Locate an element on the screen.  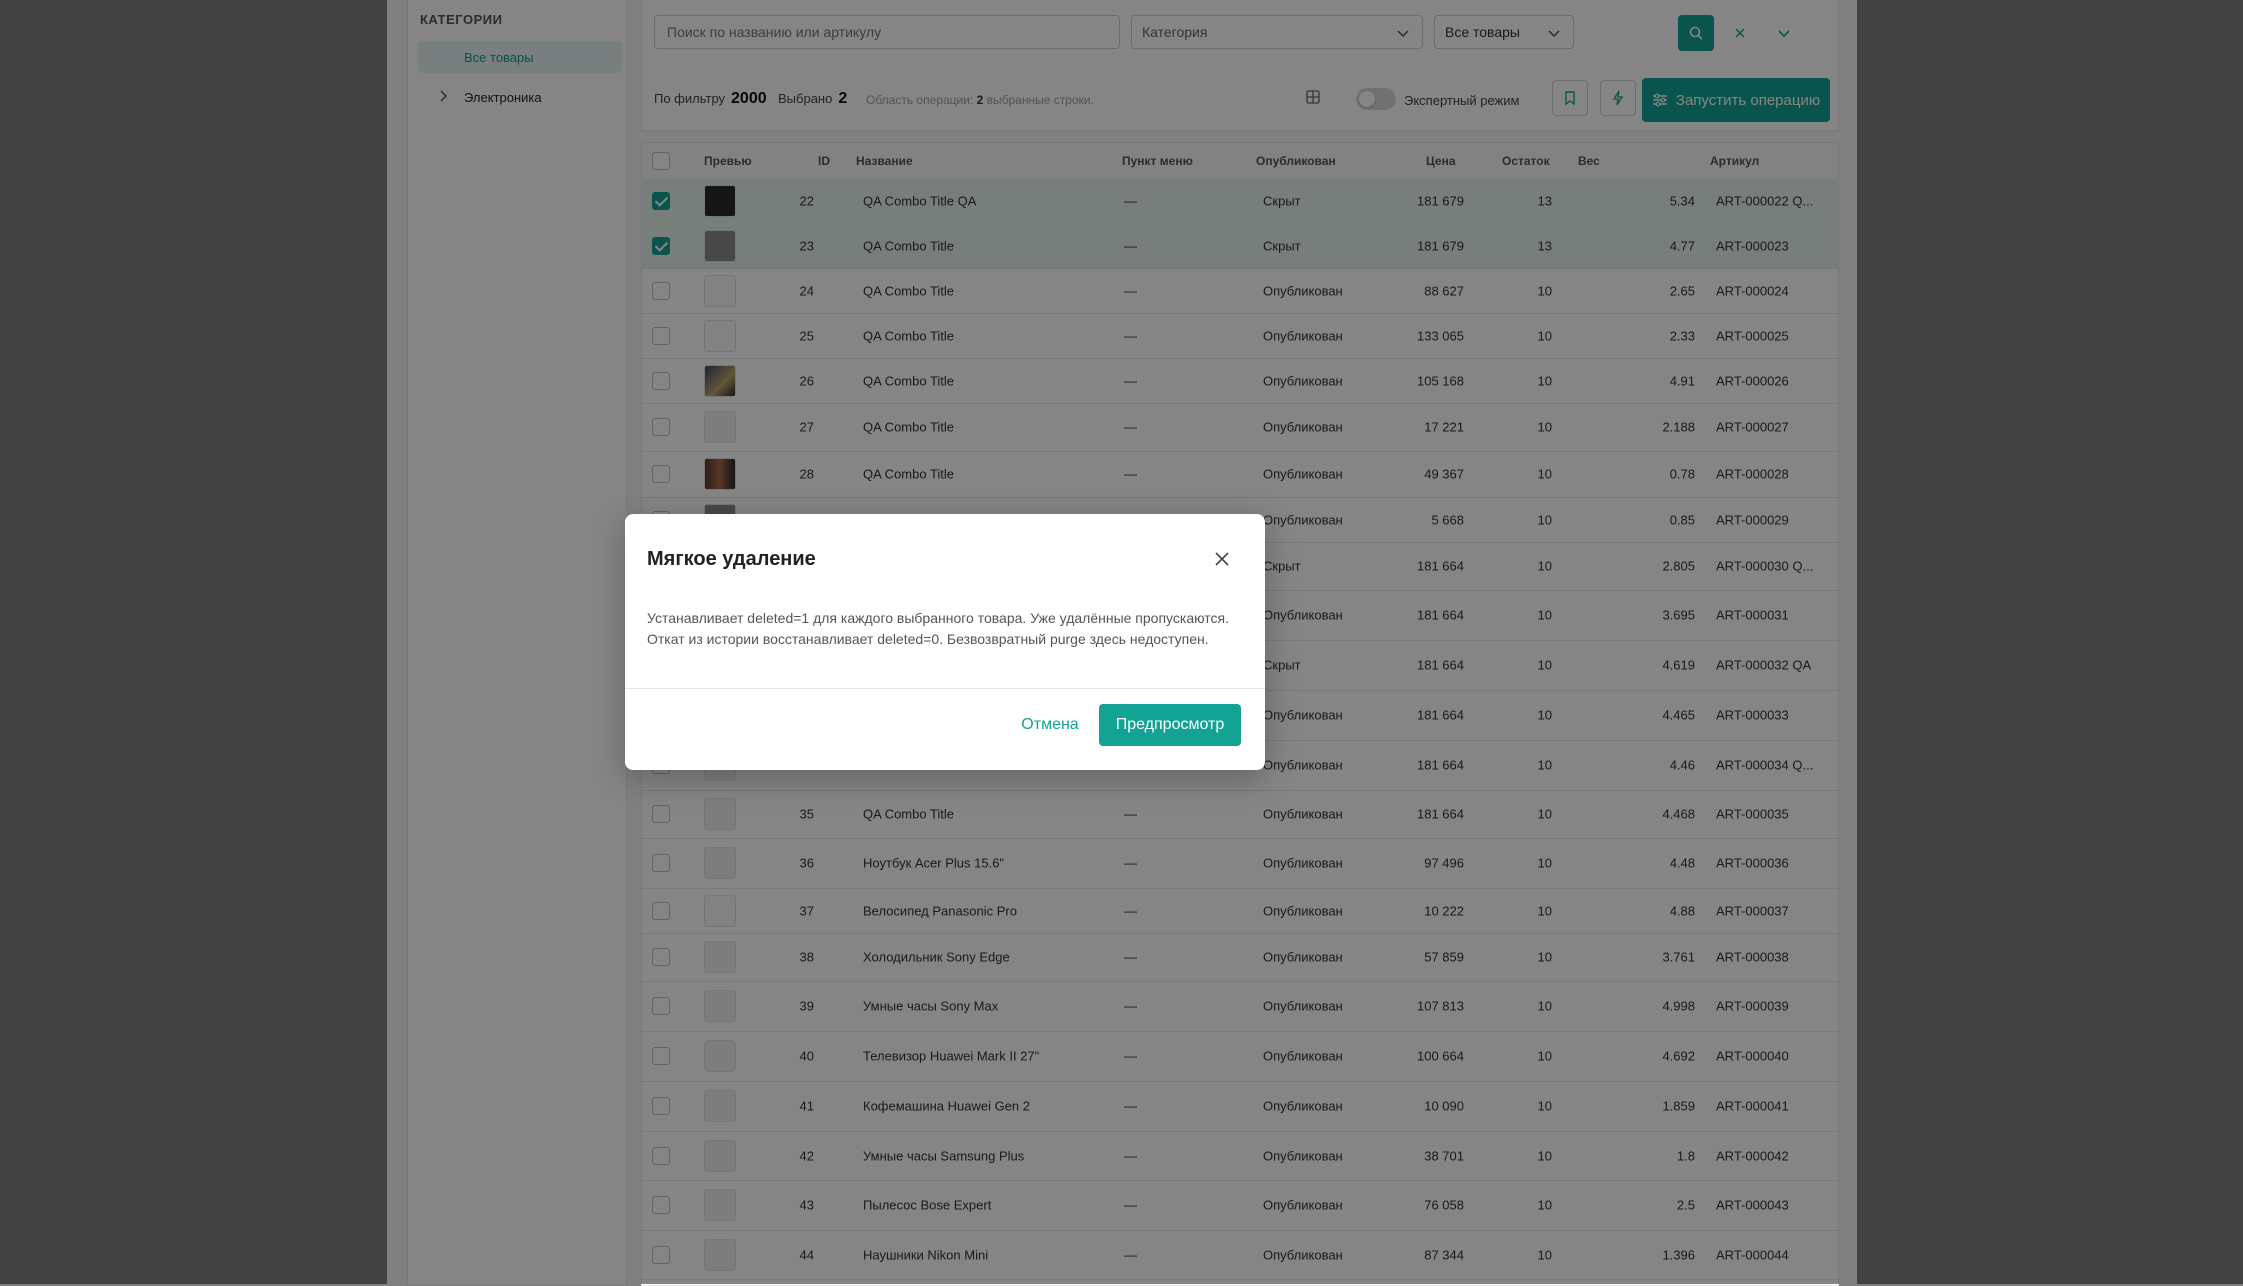
dialog-title: Мягкое удаление is located at coordinates (731, 559).